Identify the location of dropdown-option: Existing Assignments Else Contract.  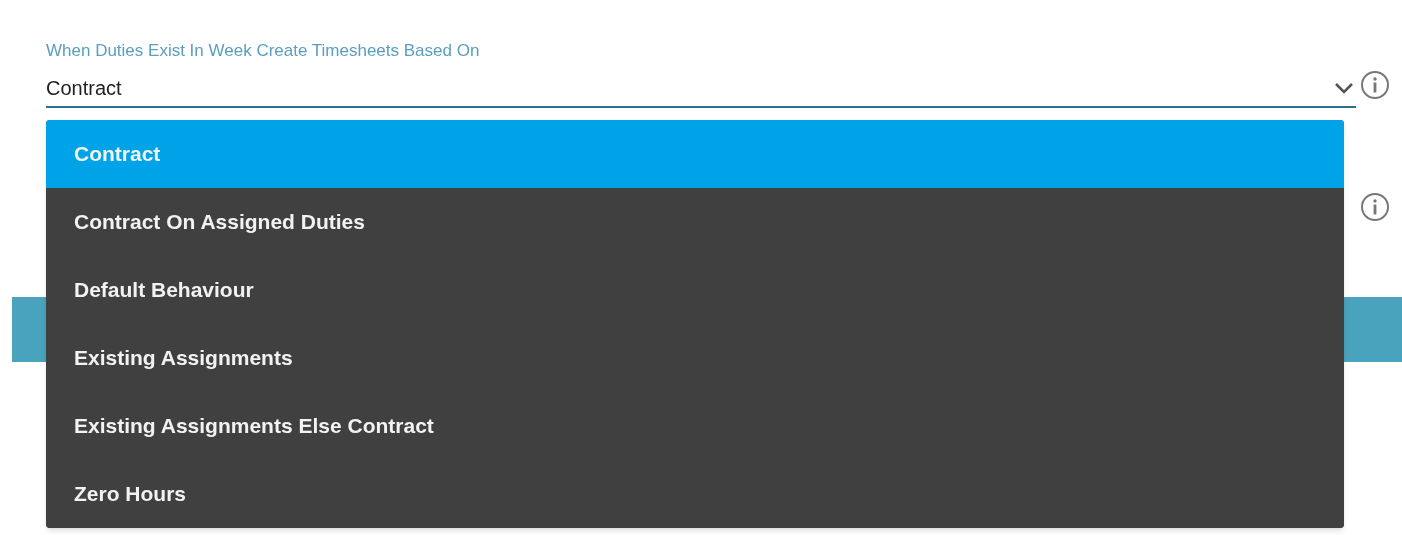
(695, 426).